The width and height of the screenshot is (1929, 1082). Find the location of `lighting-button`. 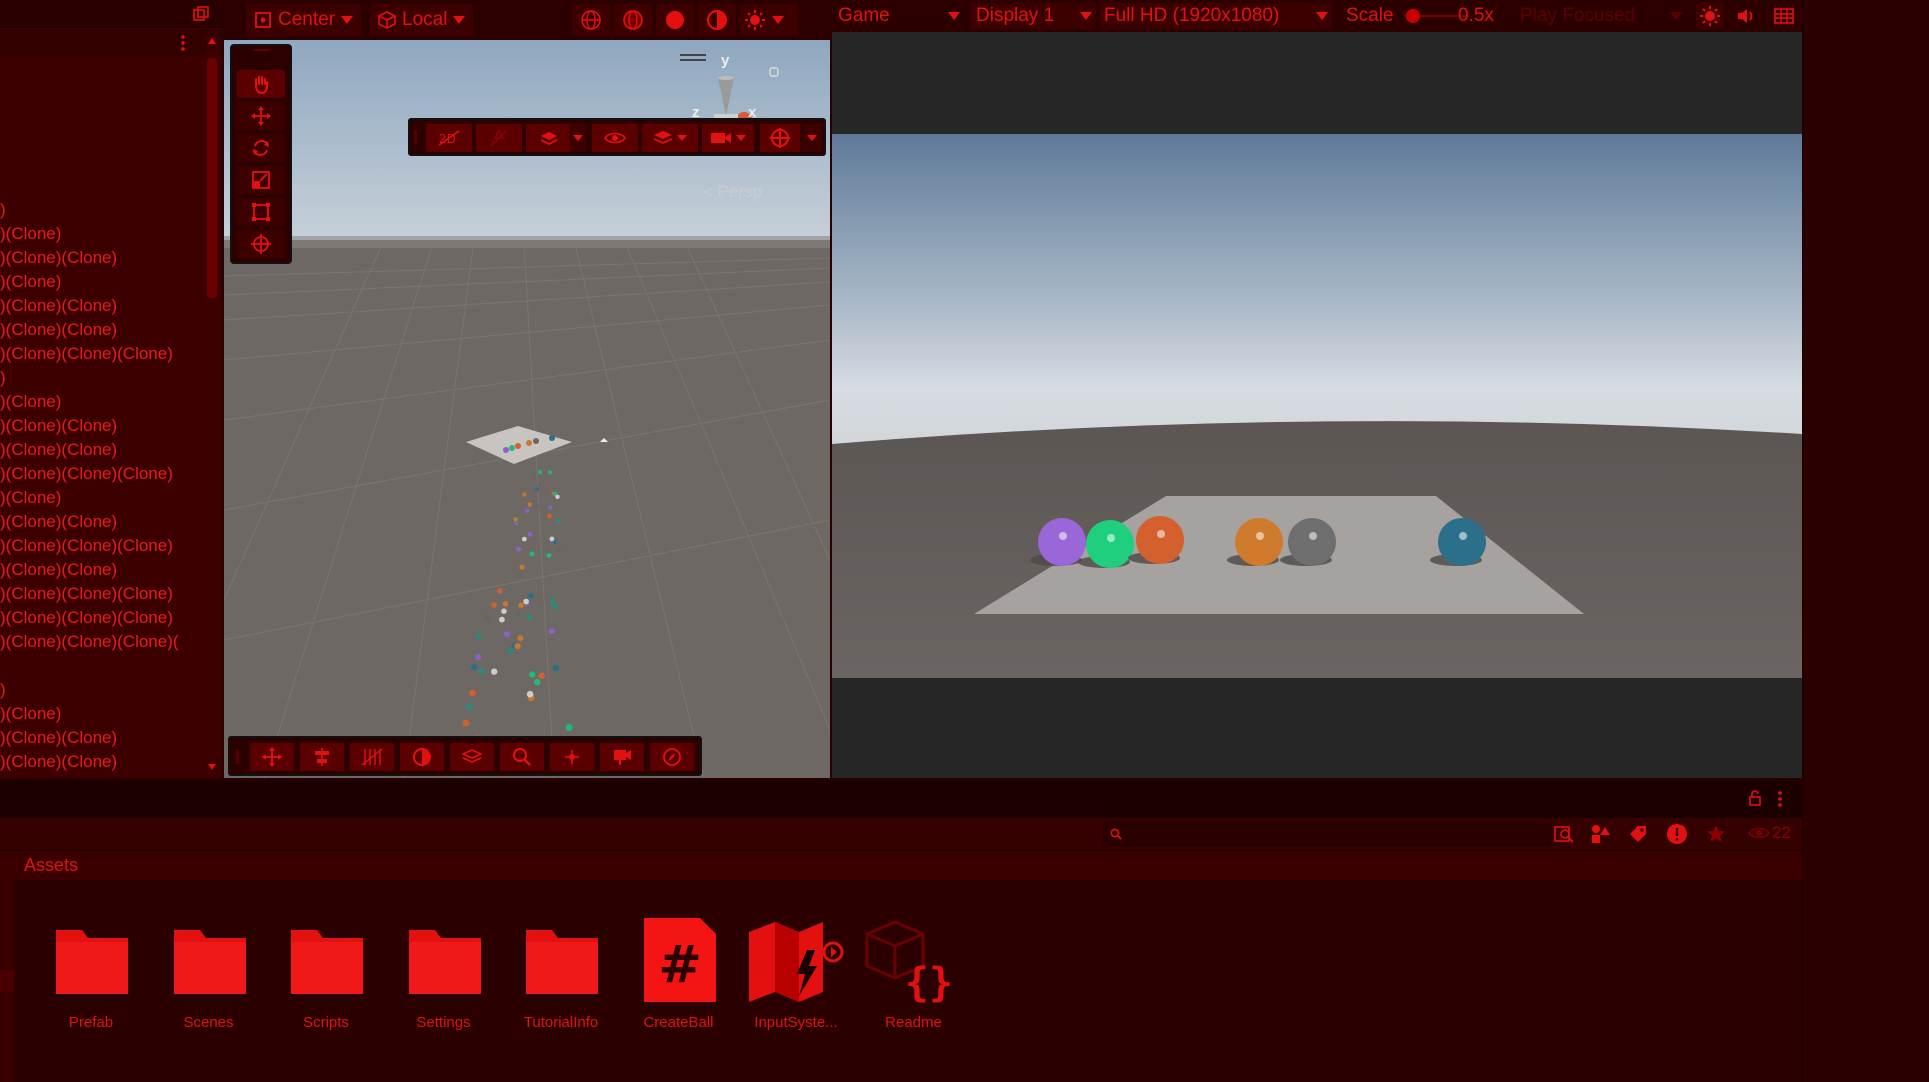

lighting-button is located at coordinates (717, 20).